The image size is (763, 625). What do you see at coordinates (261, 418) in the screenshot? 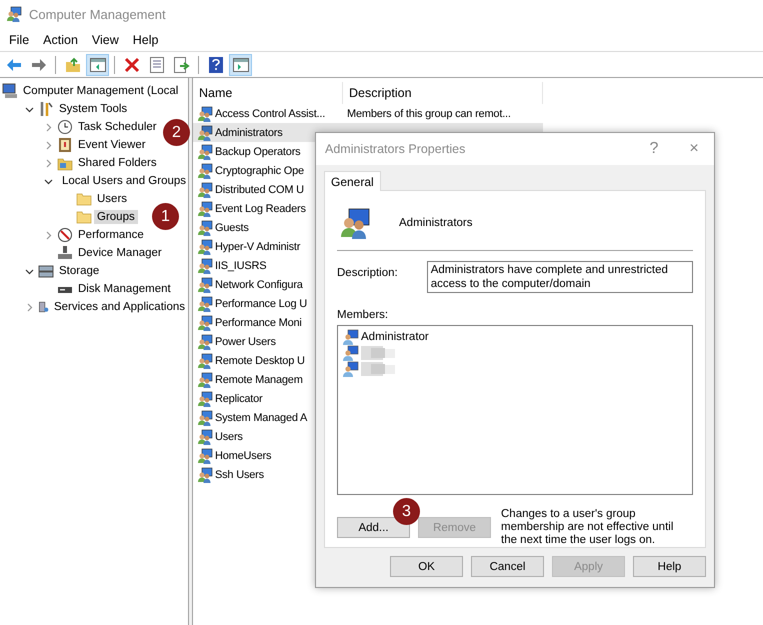
I see `group-name: System Managed A` at bounding box center [261, 418].